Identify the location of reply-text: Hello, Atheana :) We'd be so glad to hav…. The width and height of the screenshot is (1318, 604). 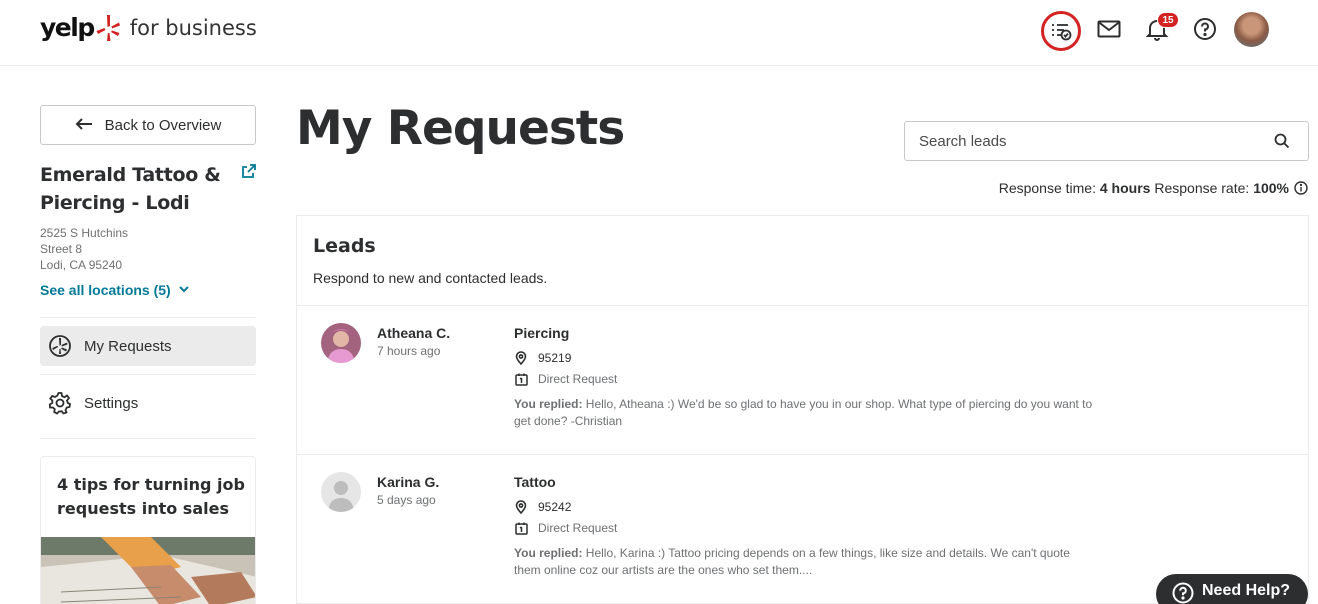
(803, 412).